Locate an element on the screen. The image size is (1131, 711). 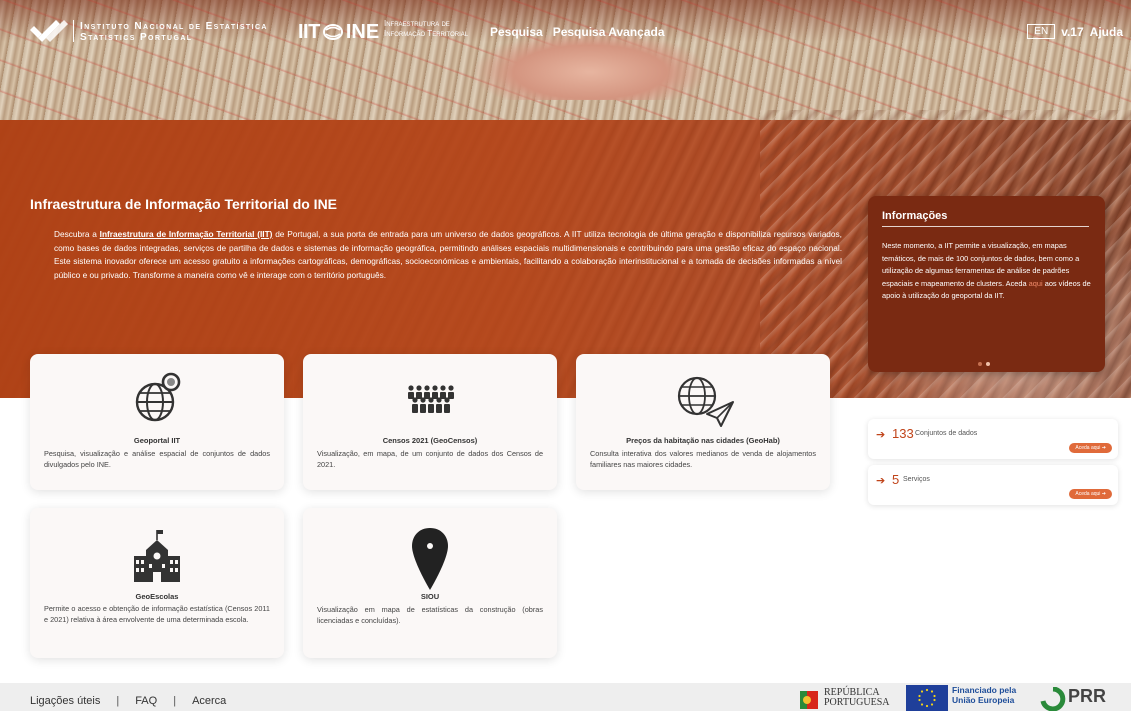
datasets-go-button: Aceda aqui ➔ is located at coordinates (1090, 448).